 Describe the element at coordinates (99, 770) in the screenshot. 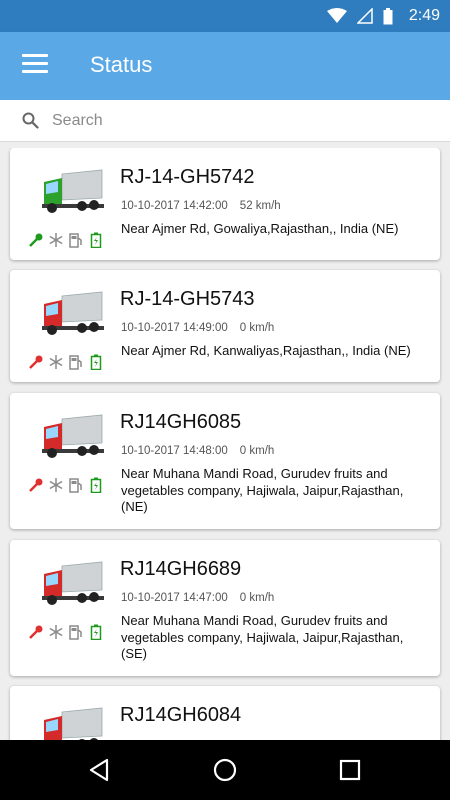

I see `back-icon` at that location.